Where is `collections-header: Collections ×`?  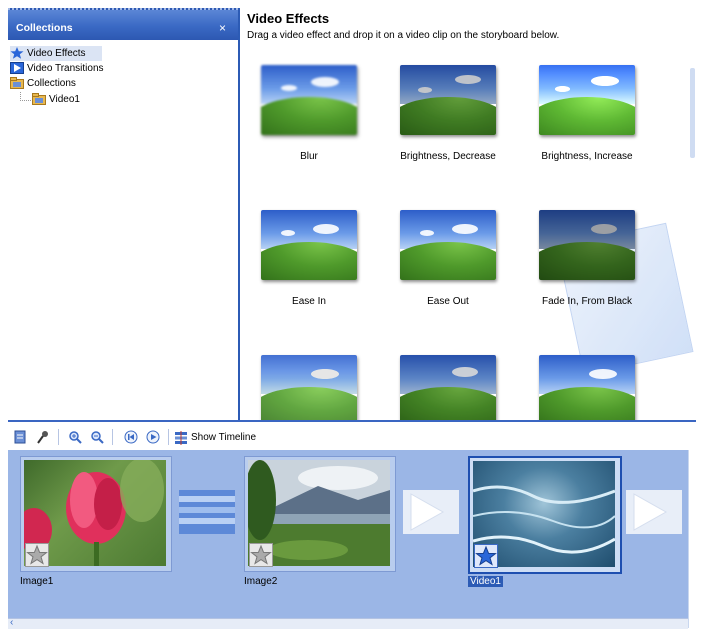 collections-header: Collections × is located at coordinates (123, 24).